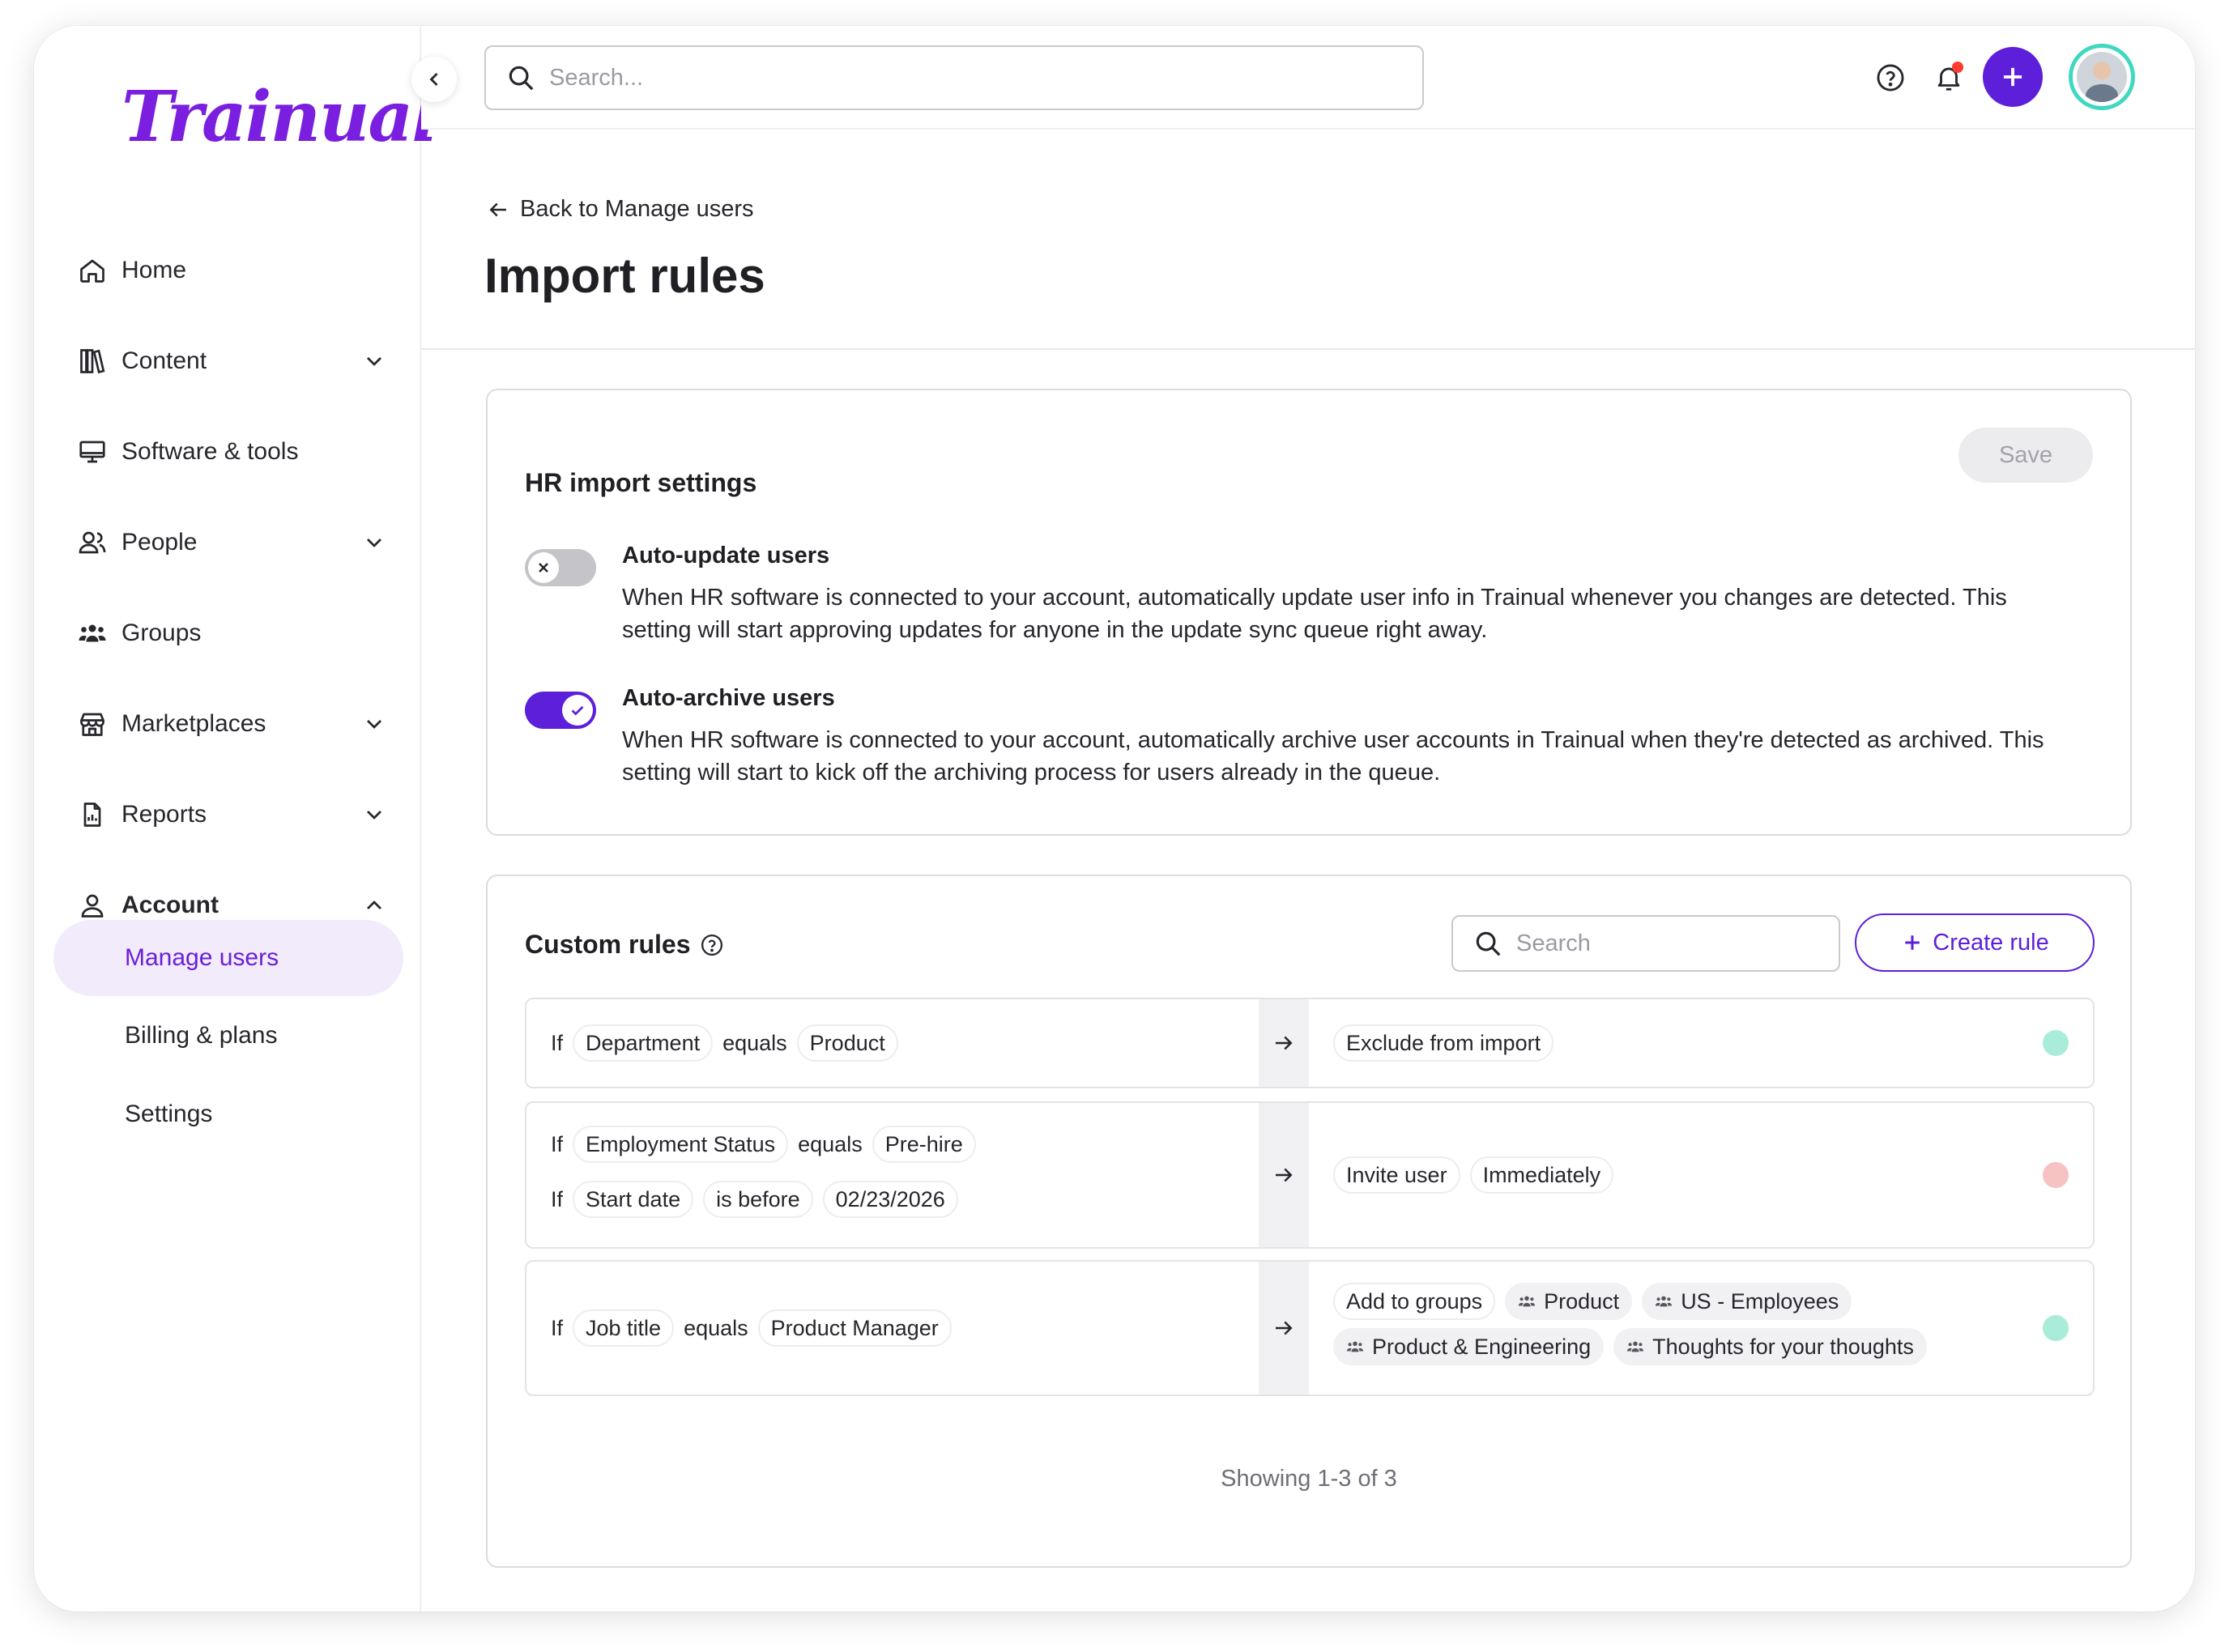 This screenshot has width=2229, height=1652. I want to click on rule-actions: Exclude from import, so click(1701, 1043).